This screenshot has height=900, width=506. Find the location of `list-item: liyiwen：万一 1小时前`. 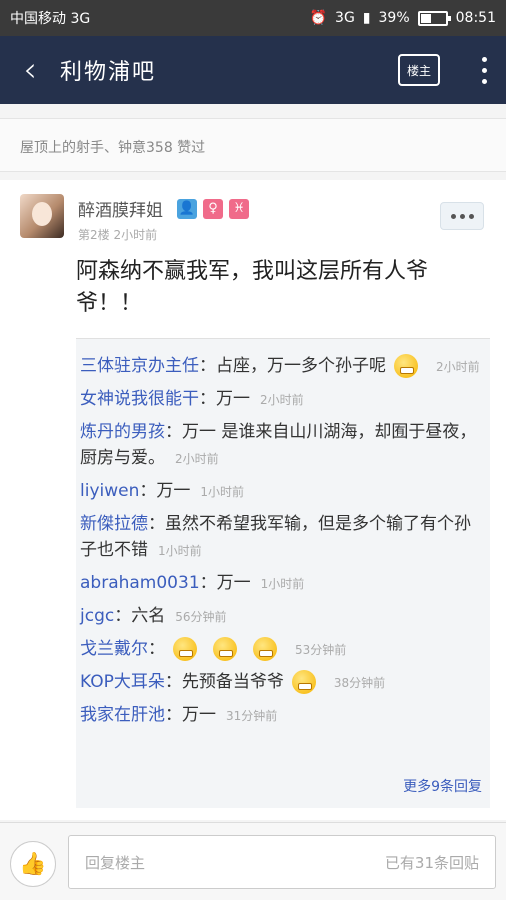

list-item: liyiwen：万一 1小时前 is located at coordinates (282, 491).